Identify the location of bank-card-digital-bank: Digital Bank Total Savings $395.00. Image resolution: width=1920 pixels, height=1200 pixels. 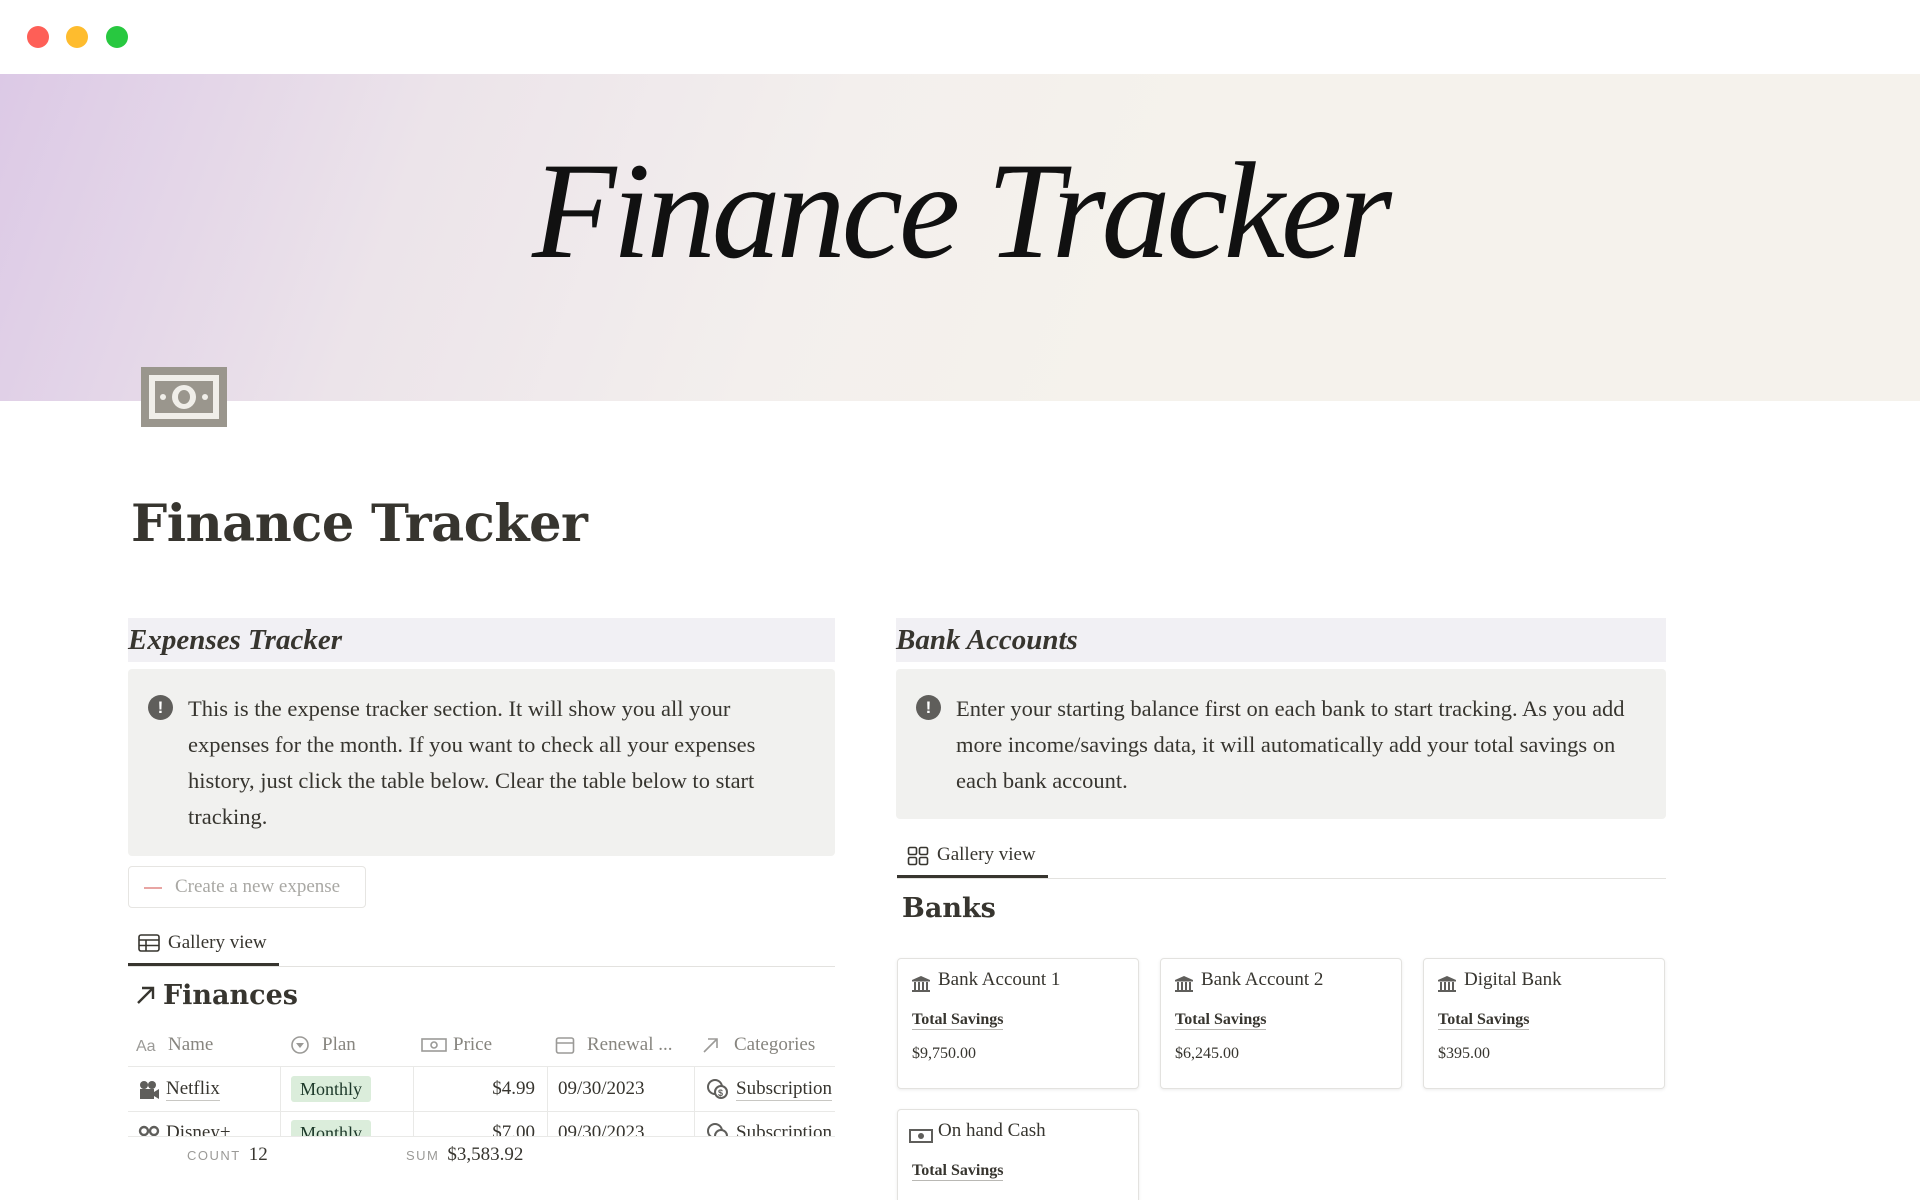
(1544, 1023).